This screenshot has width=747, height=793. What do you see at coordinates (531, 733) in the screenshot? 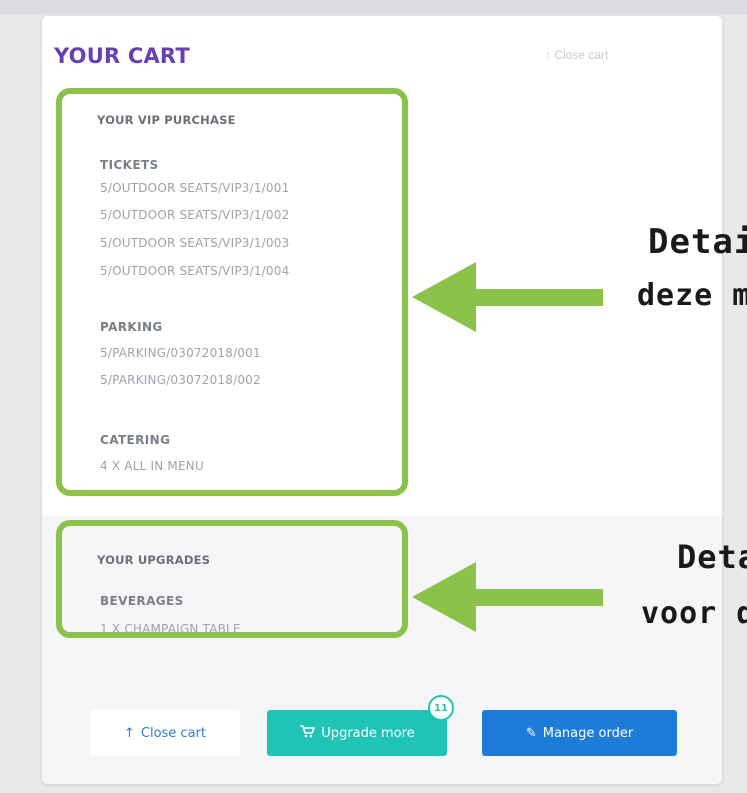
I see `pencil-icon: ✎` at bounding box center [531, 733].